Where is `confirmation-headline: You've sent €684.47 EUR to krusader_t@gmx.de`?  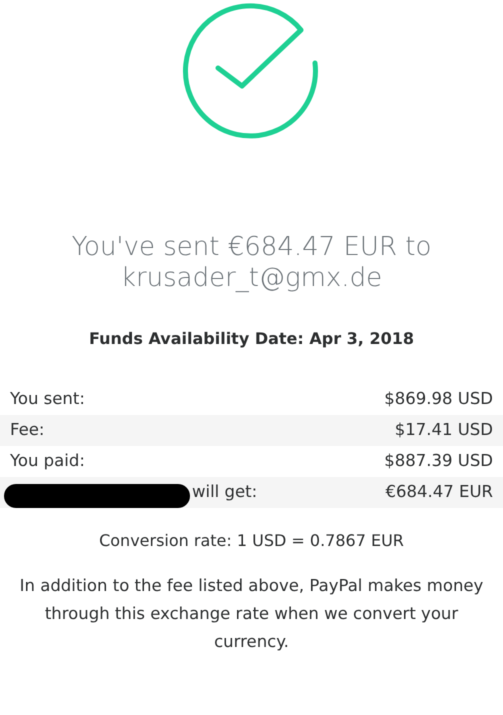 confirmation-headline: You've sent €684.47 EUR to krusader_t@gmx.de is located at coordinates (251, 263).